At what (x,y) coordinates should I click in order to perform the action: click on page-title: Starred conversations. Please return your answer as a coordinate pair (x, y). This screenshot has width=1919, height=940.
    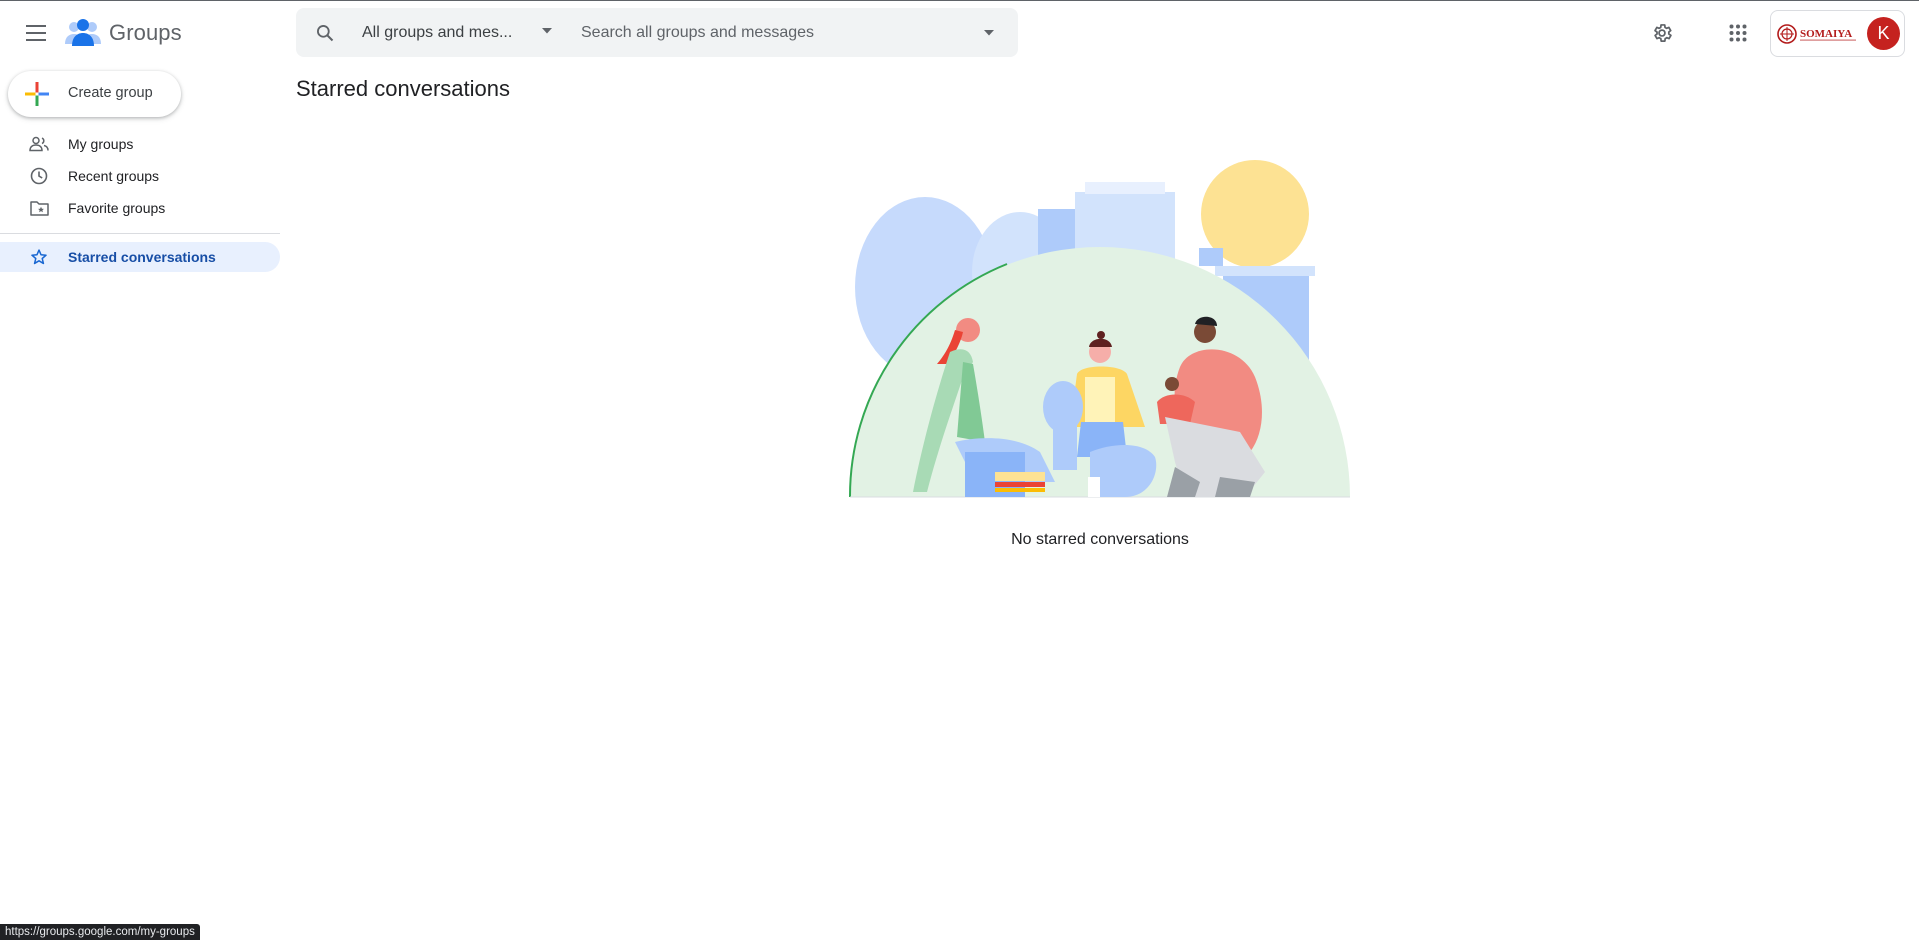
    Looking at the image, I should click on (403, 88).